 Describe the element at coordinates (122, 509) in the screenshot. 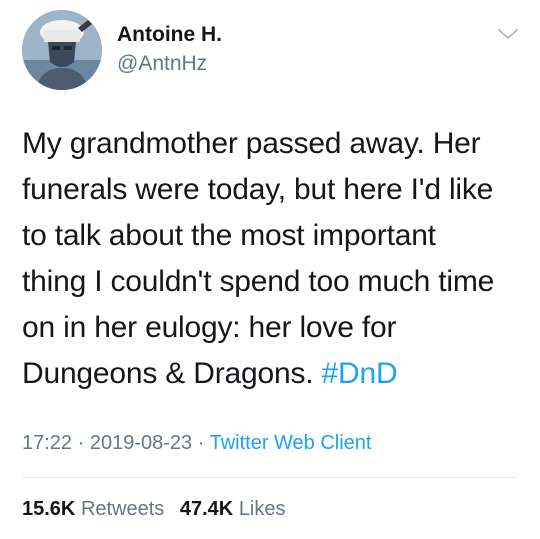

I see `retweets-label: Retweets` at that location.